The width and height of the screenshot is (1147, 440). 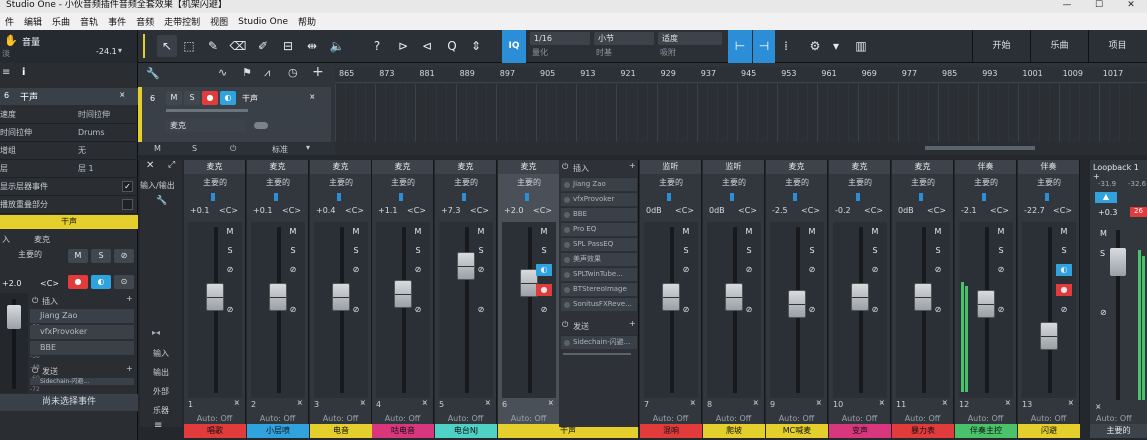 I want to click on menu-item: 音频, so click(x=145, y=21).